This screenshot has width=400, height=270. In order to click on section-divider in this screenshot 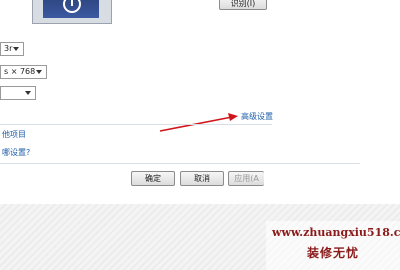, I will do `click(136, 124)`.